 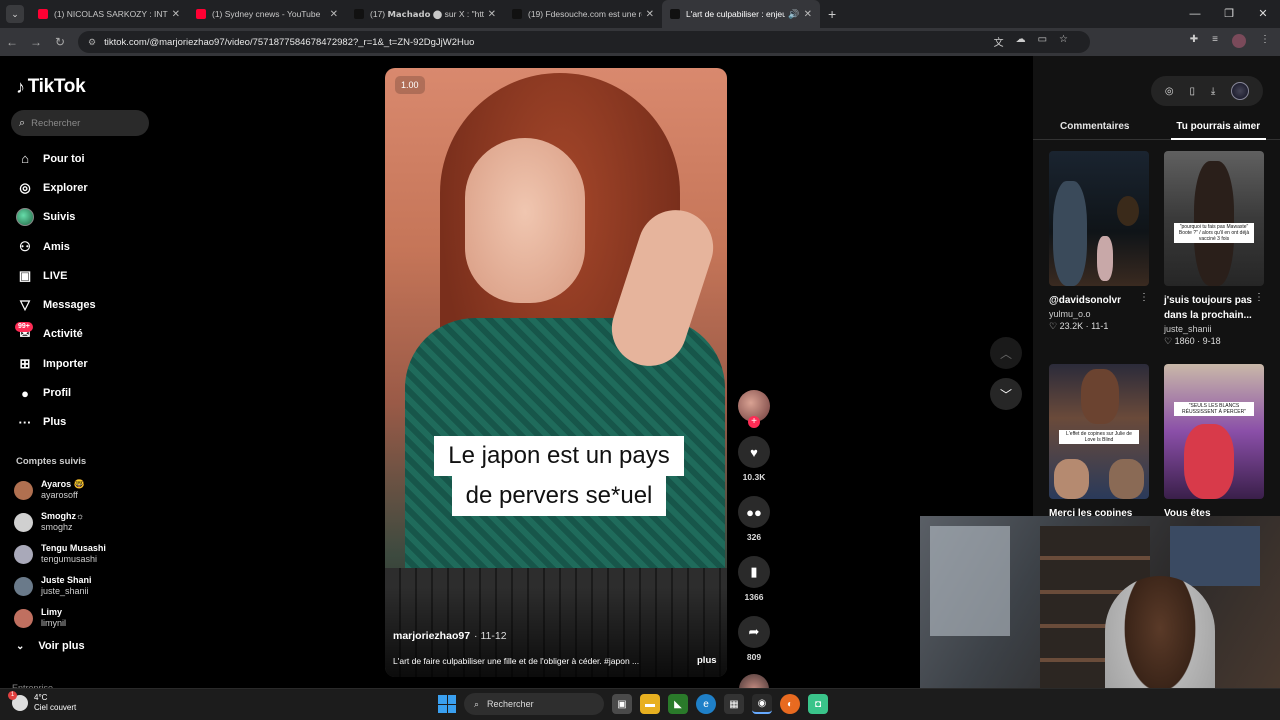 I want to click on following-account: Tengu Musashi tengumusashi, so click(x=84, y=554).